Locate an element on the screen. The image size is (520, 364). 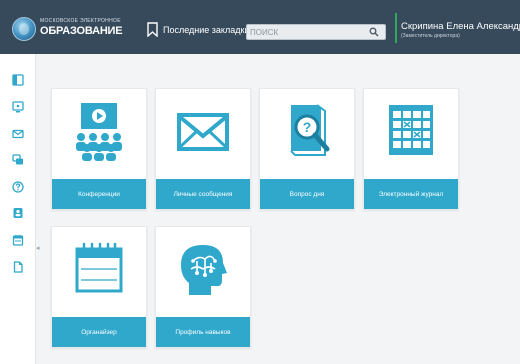
tile-skills-profile: Профиль навыков is located at coordinates (203, 287).